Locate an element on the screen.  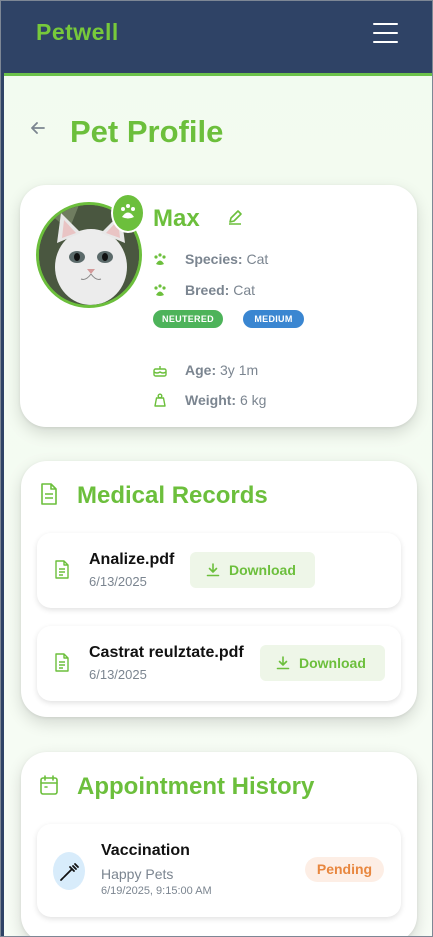
species-row: Species: Cat is located at coordinates (242, 260).